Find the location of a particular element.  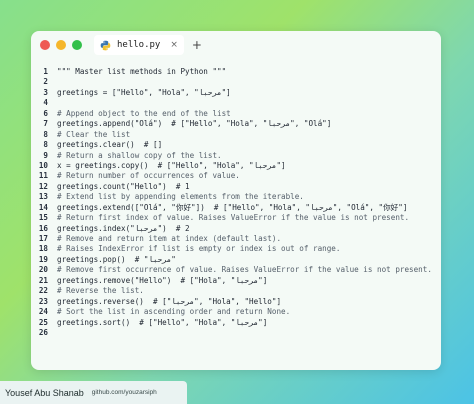

line-number: 2 is located at coordinates (45, 82).